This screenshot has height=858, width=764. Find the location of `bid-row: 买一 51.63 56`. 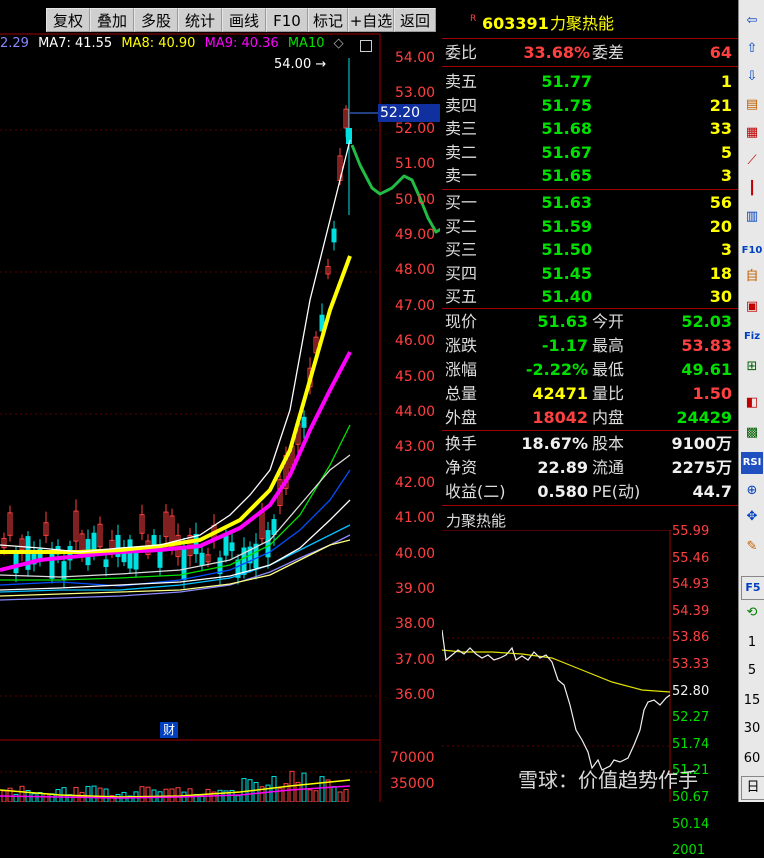

bid-row: 买一 51.63 56 is located at coordinates (590, 202).